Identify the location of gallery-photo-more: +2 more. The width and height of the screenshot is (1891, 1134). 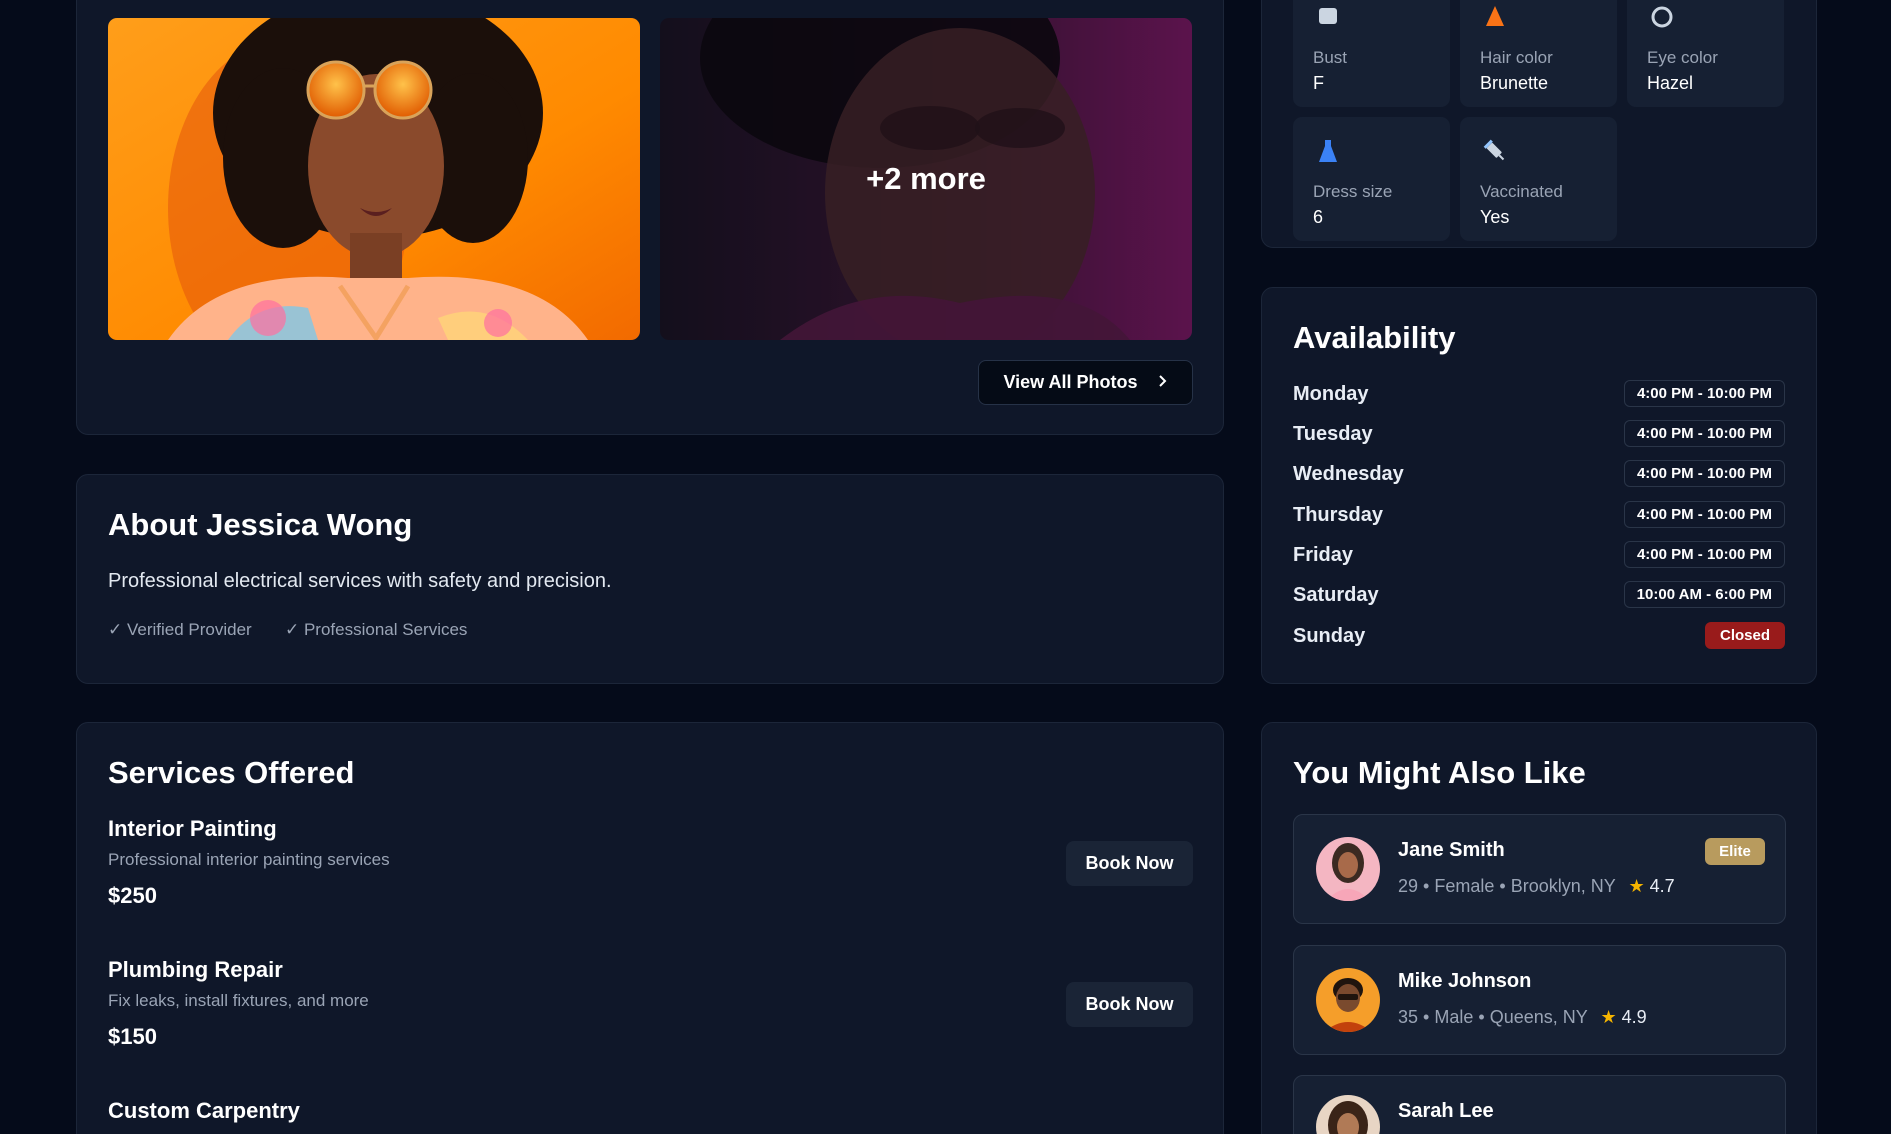
(926, 179).